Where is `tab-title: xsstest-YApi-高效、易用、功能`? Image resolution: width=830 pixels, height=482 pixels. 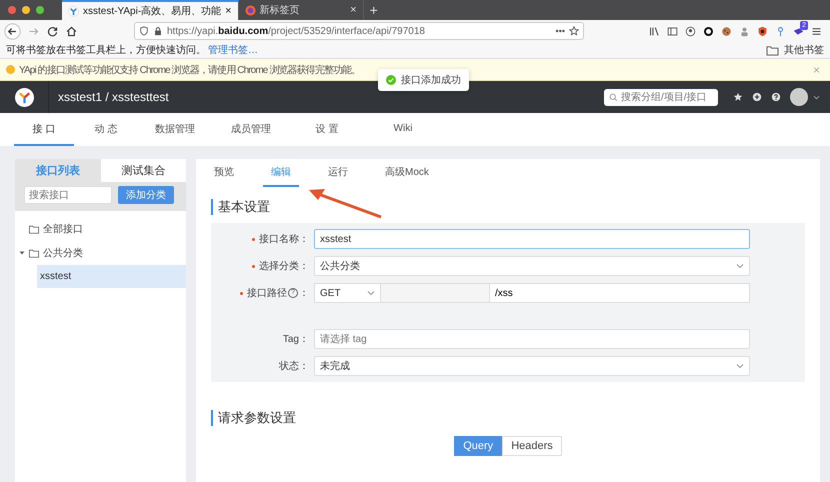 tab-title: xsstest-YApi-高效、易用、功能 is located at coordinates (152, 11).